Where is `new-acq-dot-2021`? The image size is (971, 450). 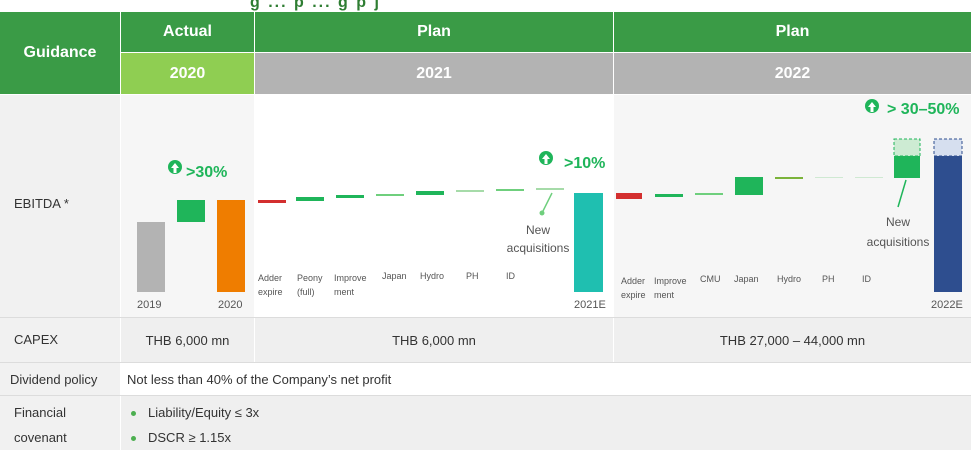 new-acq-dot-2021 is located at coordinates (542, 213).